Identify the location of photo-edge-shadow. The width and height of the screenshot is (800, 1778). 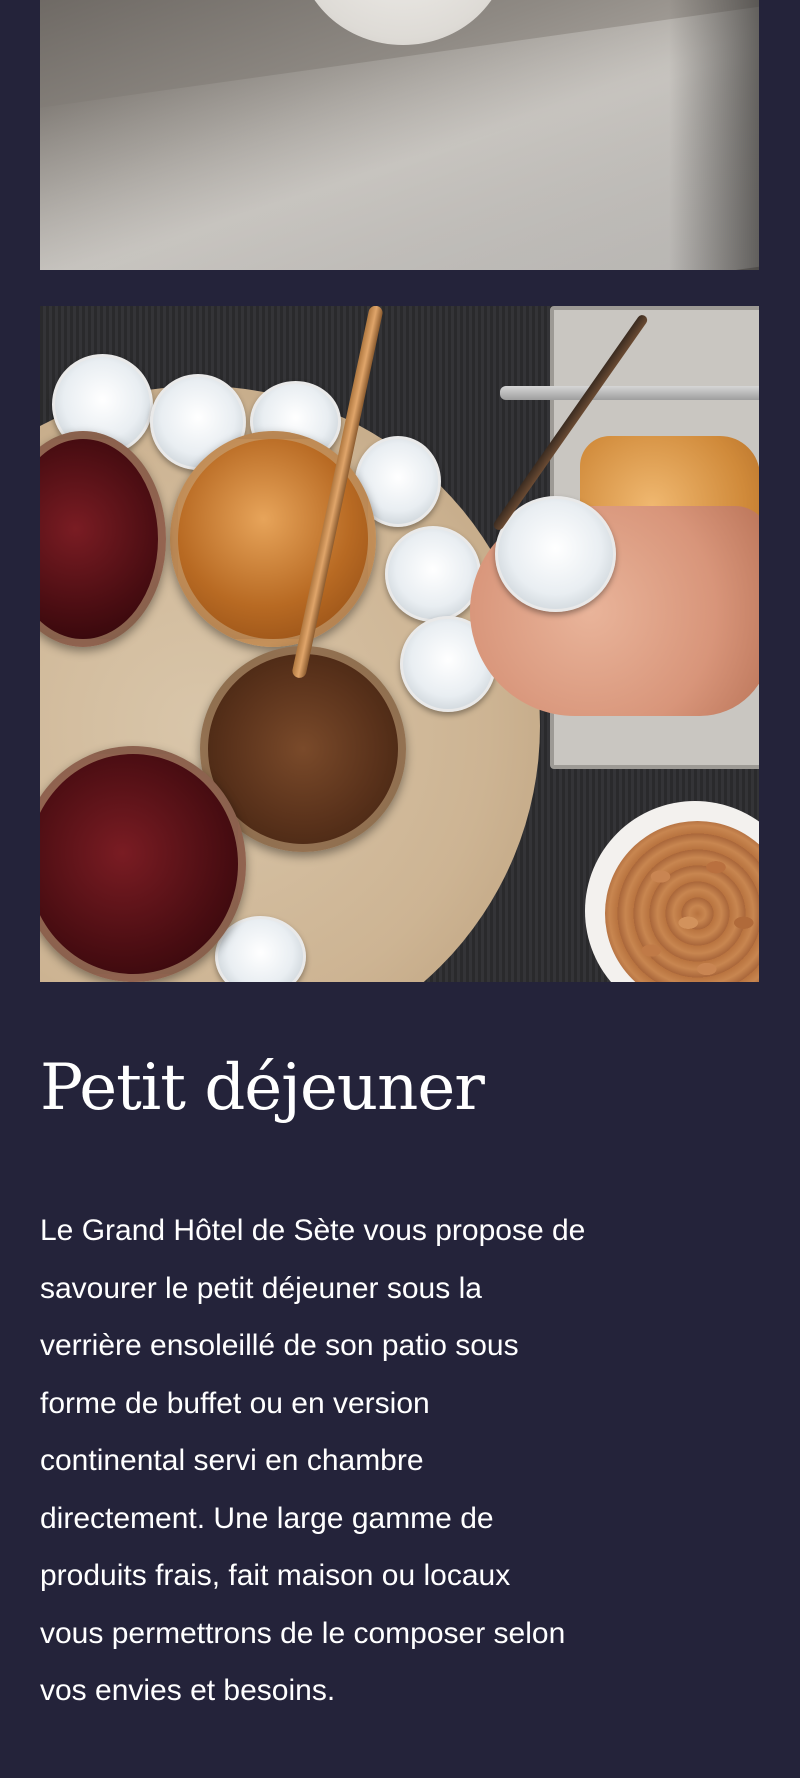
(714, 135).